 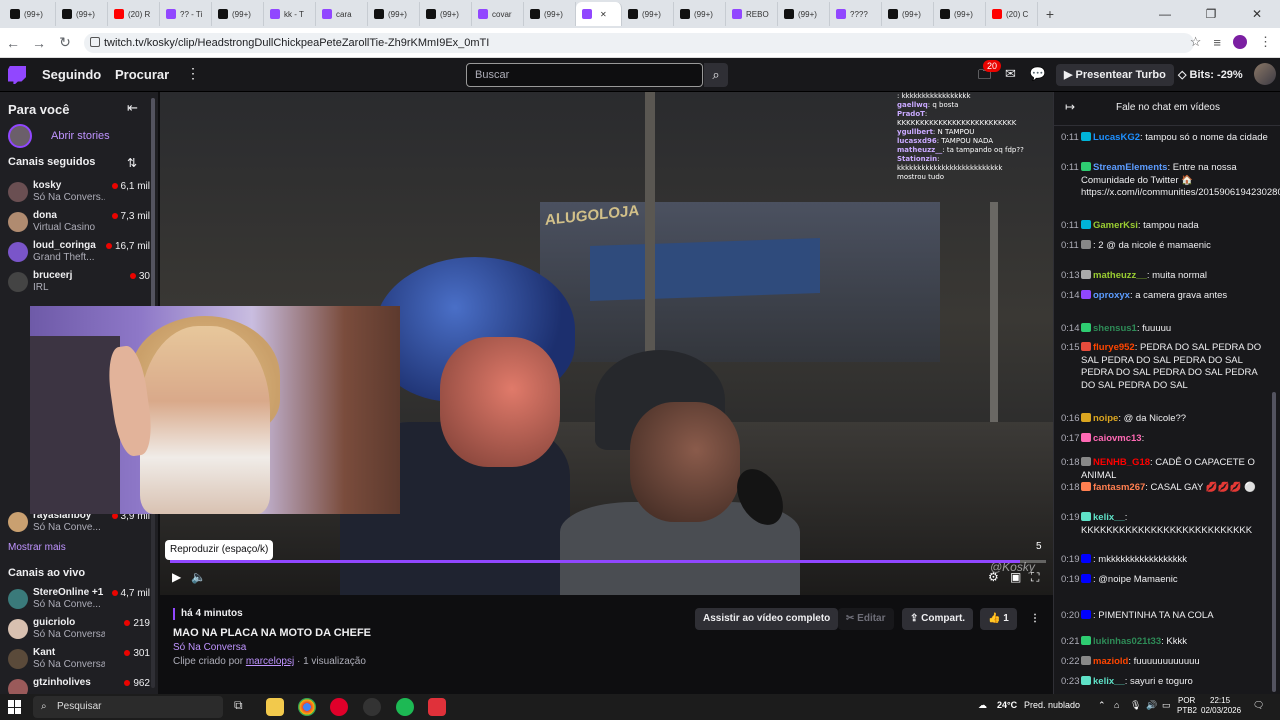 What do you see at coordinates (1166, 705) in the screenshot?
I see `battery-icon: ▭` at bounding box center [1166, 705].